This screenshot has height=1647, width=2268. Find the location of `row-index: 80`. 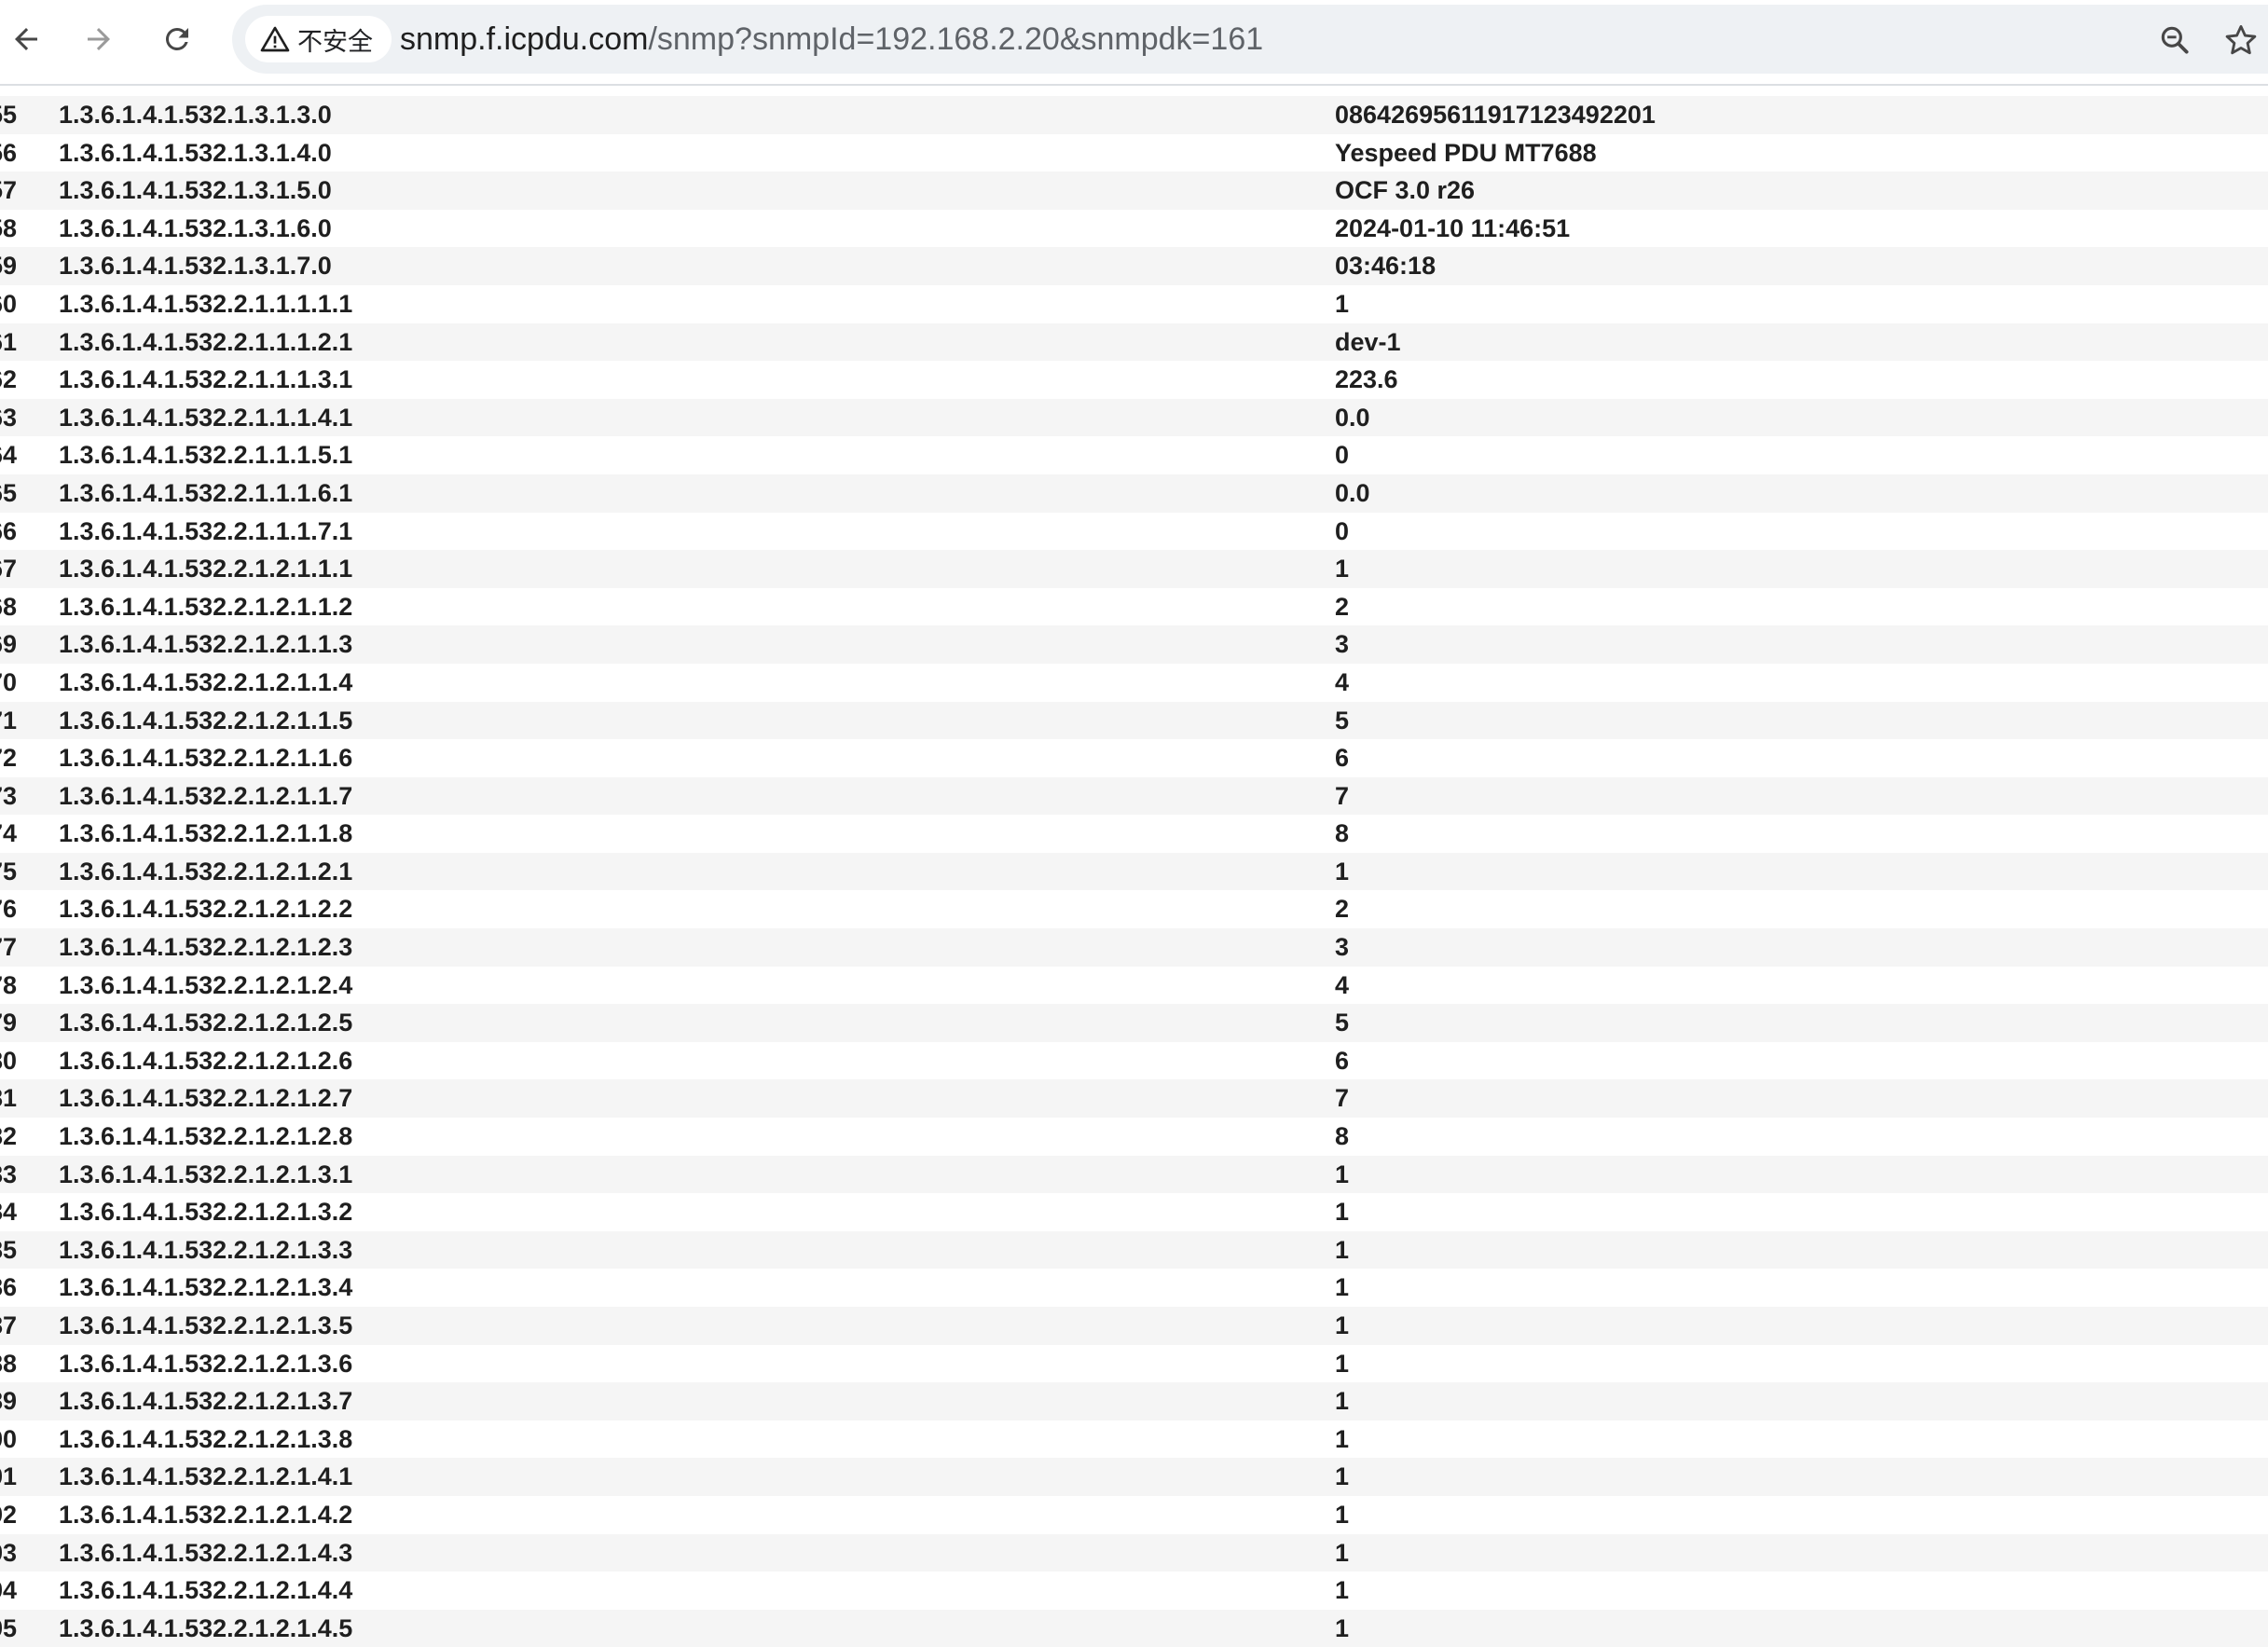

row-index: 80 is located at coordinates (9, 1060).